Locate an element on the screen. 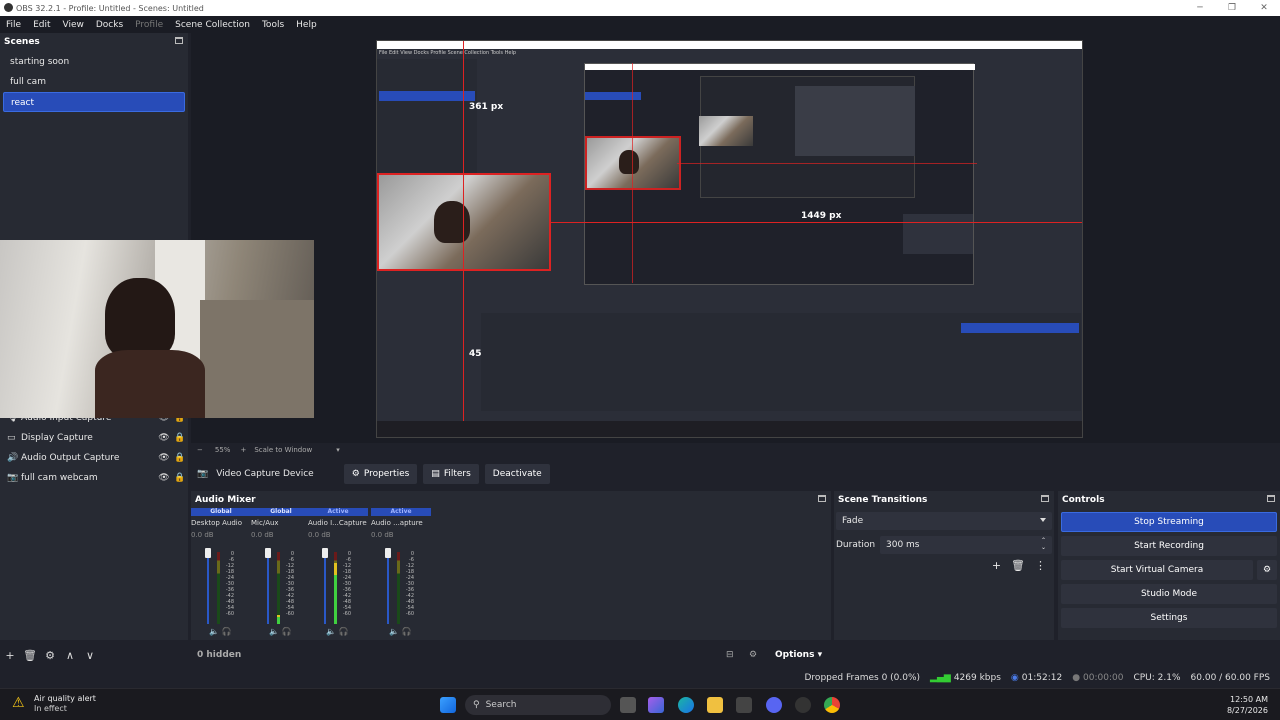  taskbar-search: ⚲ Search is located at coordinates (538, 705).